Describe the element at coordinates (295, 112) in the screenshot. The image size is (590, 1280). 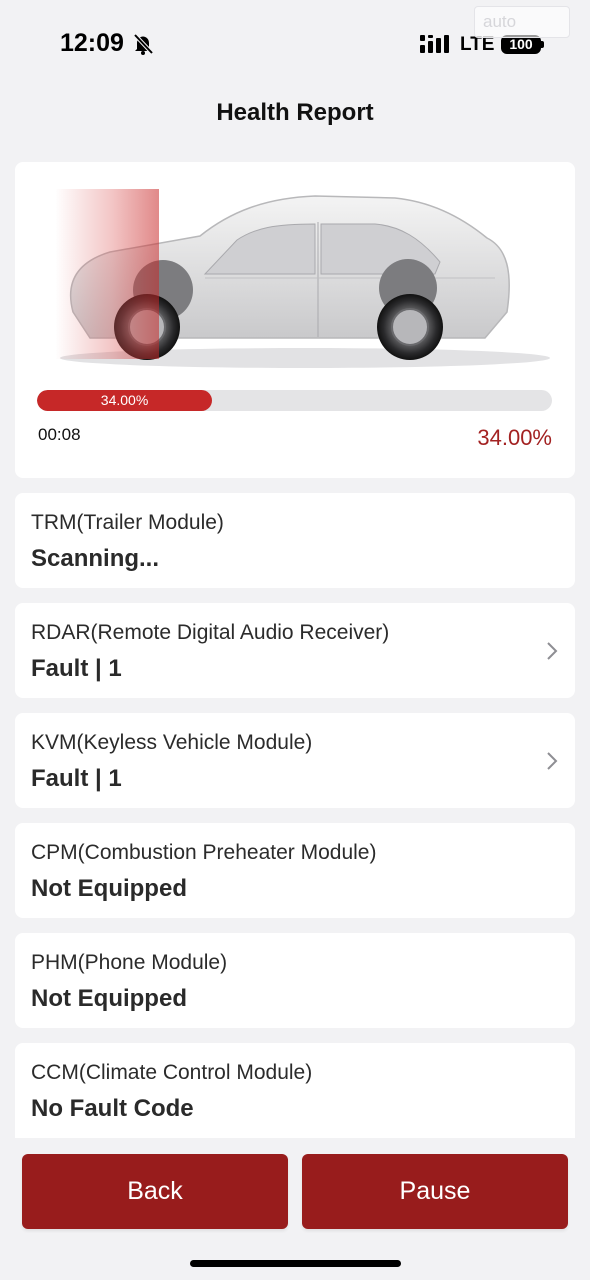
I see `page-title: Health Report` at that location.